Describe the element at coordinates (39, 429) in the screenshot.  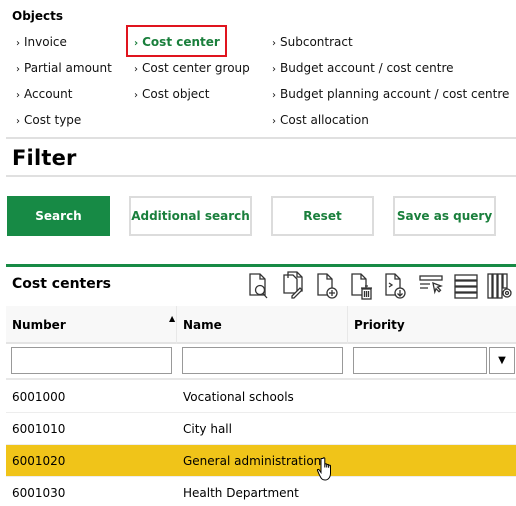
I see `cell-number: 6001010` at that location.